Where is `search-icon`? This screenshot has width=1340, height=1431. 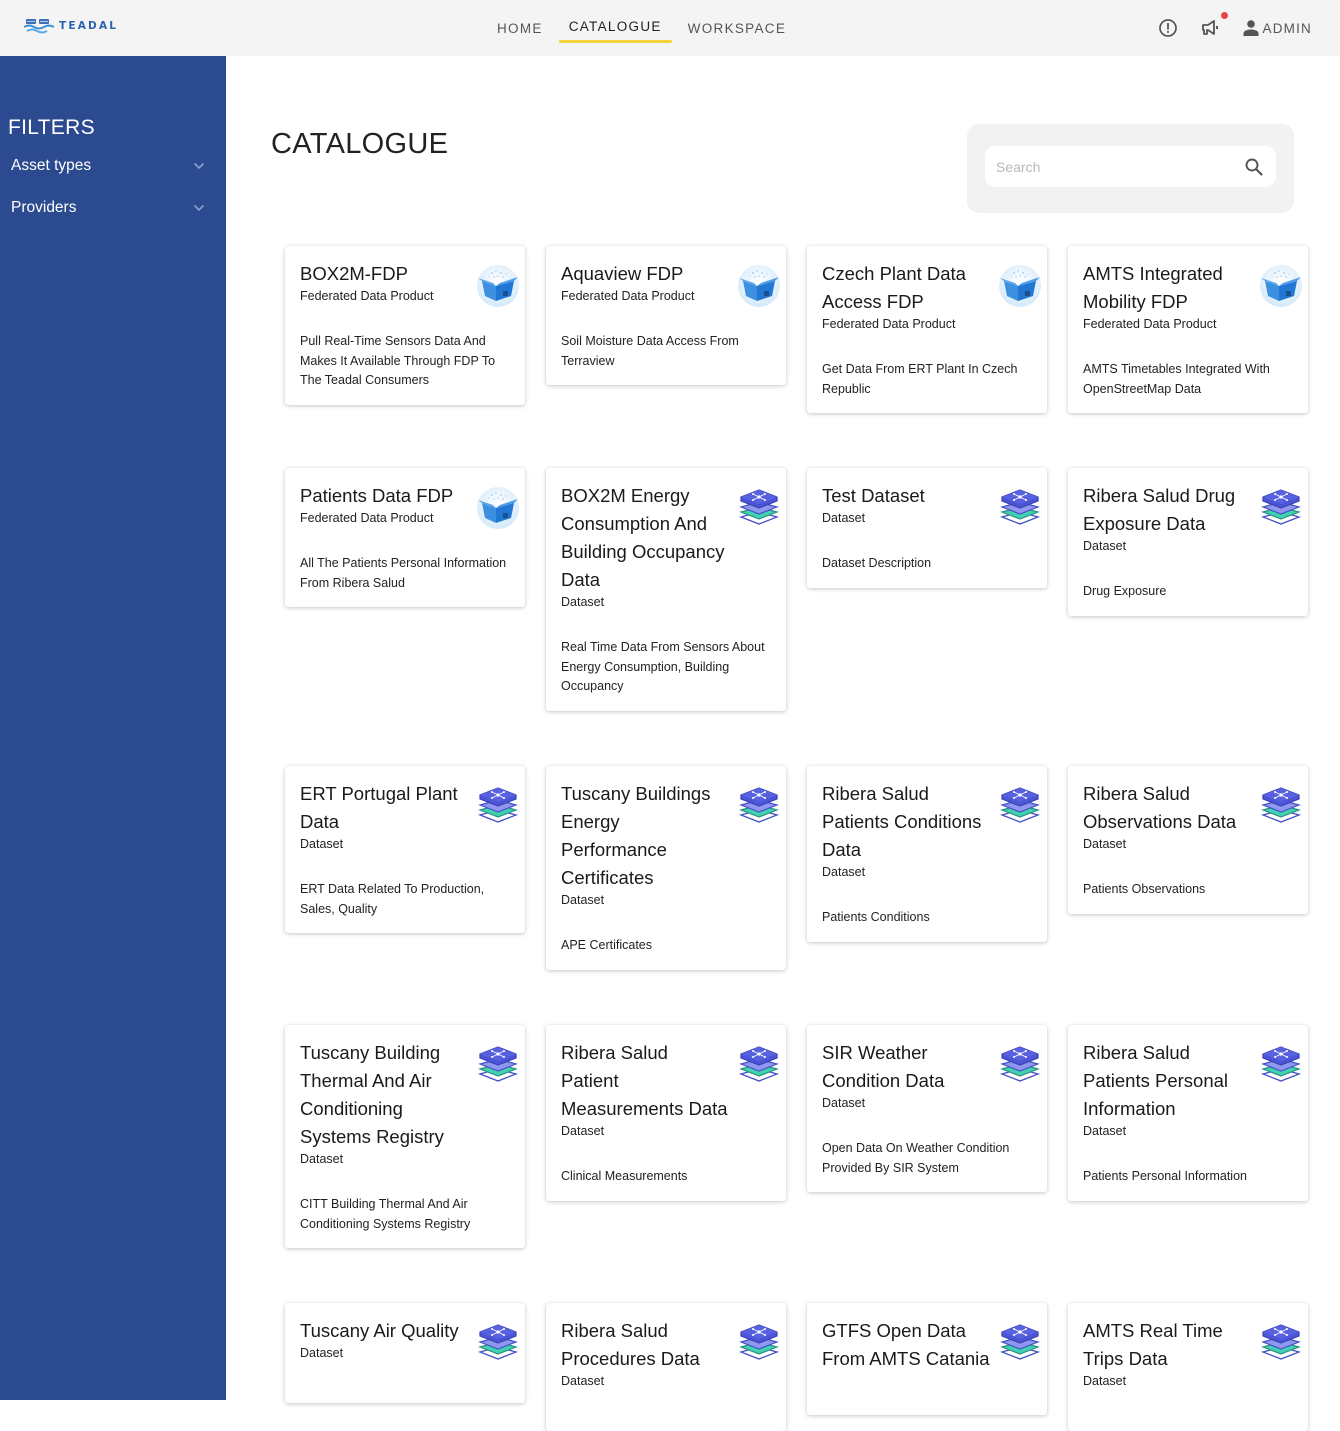 search-icon is located at coordinates (1254, 167).